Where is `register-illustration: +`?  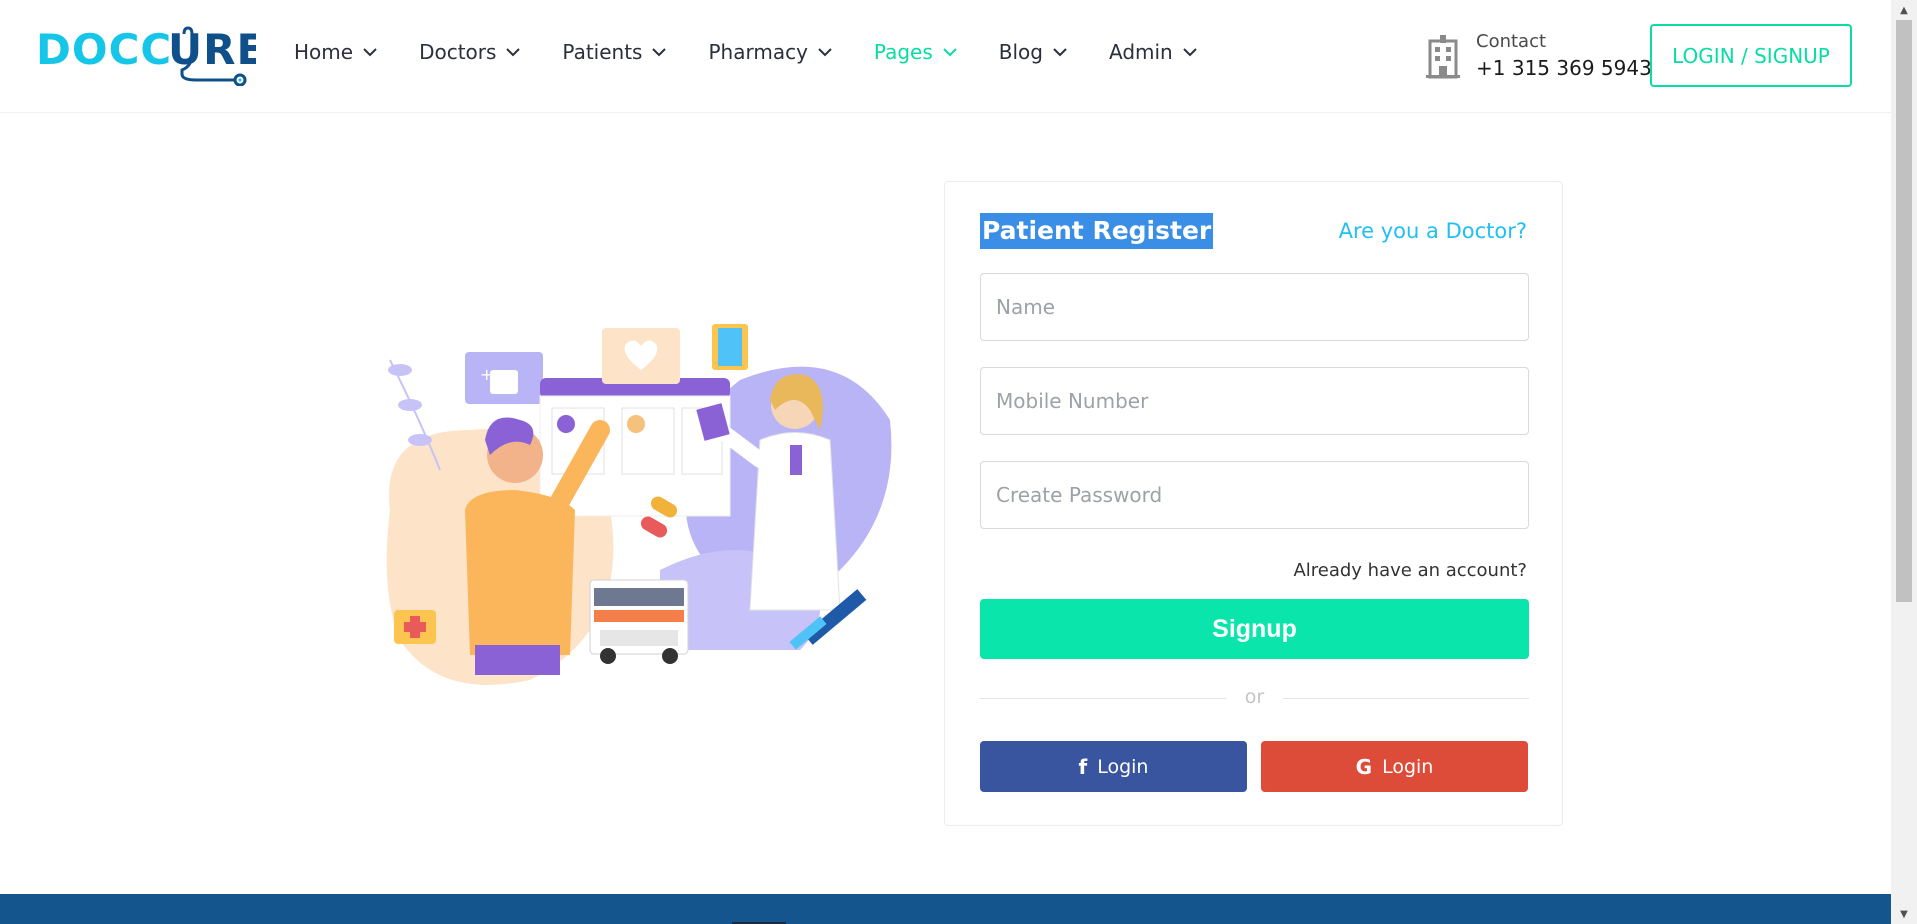 register-illustration: + is located at coordinates (640, 505).